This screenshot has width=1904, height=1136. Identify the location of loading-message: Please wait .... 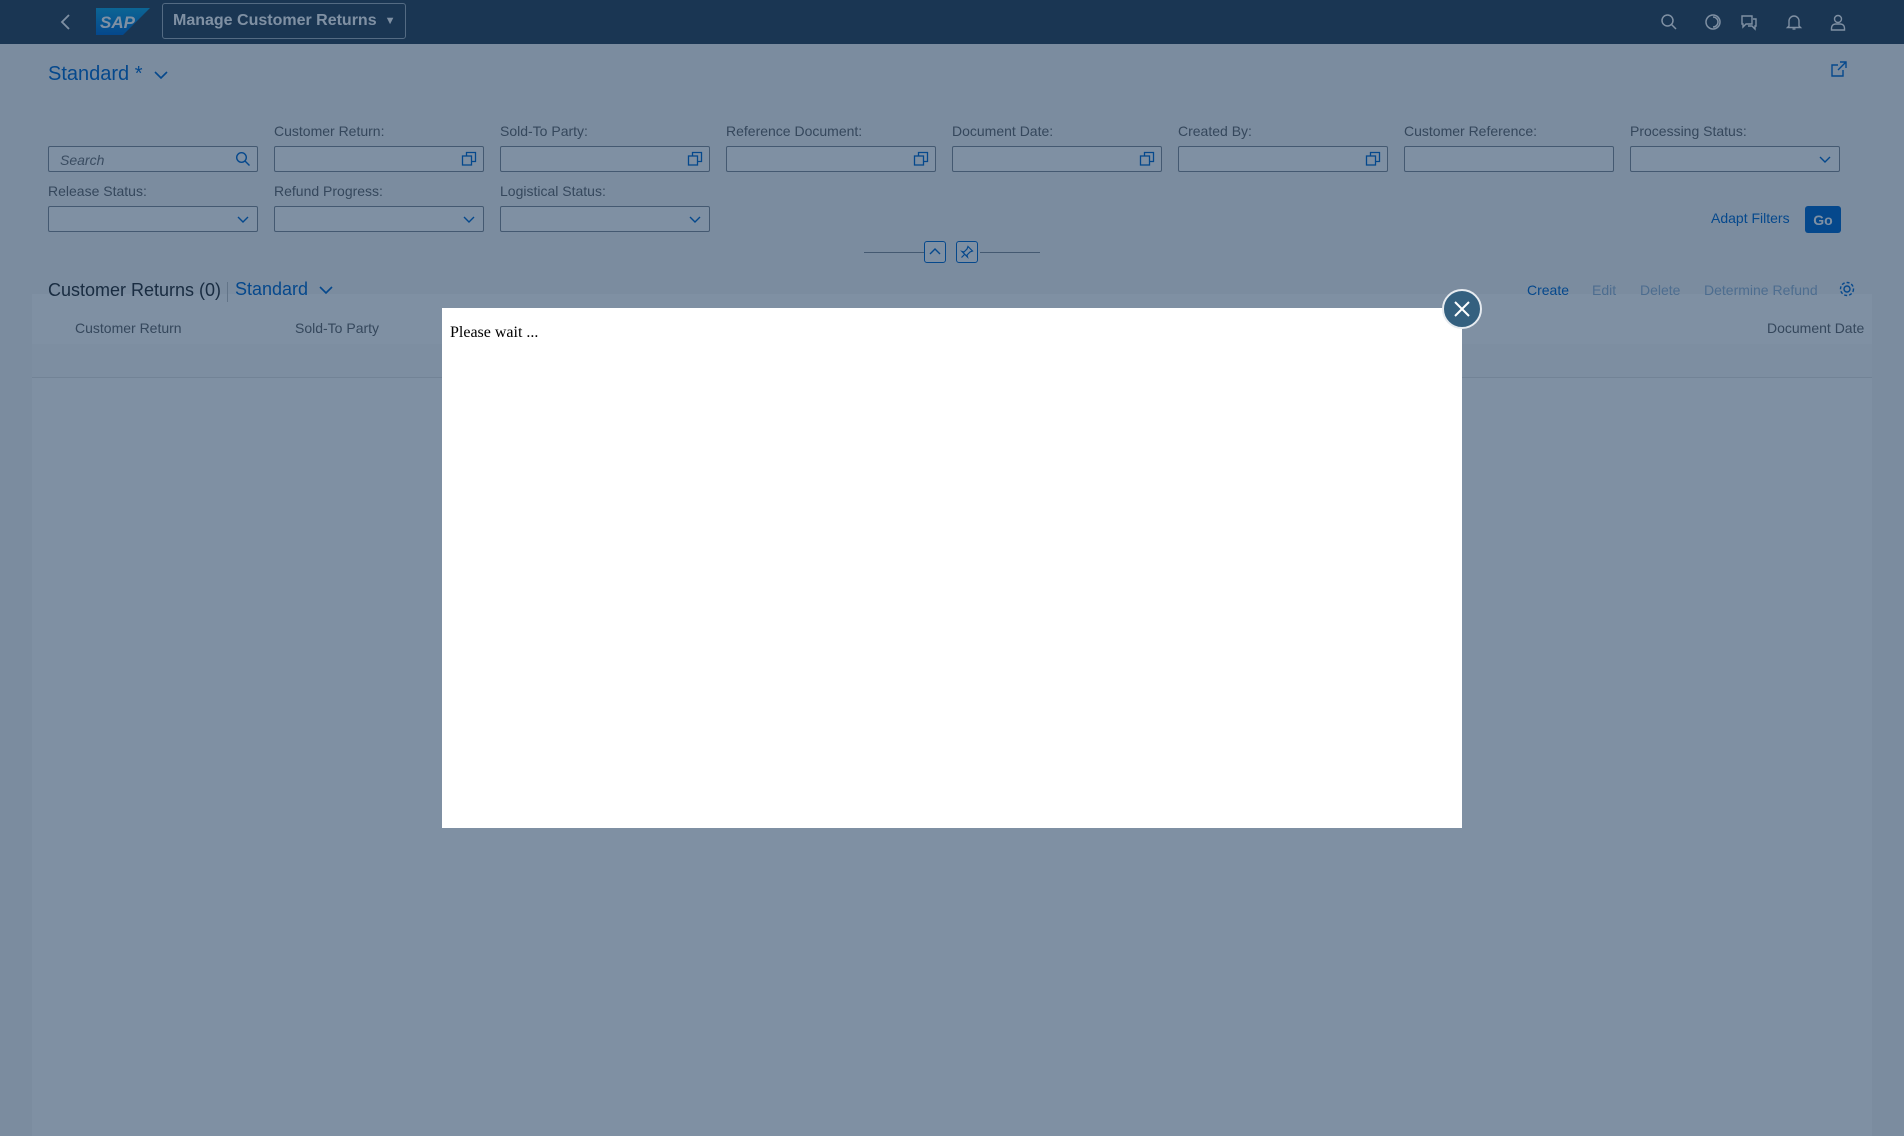
(494, 332).